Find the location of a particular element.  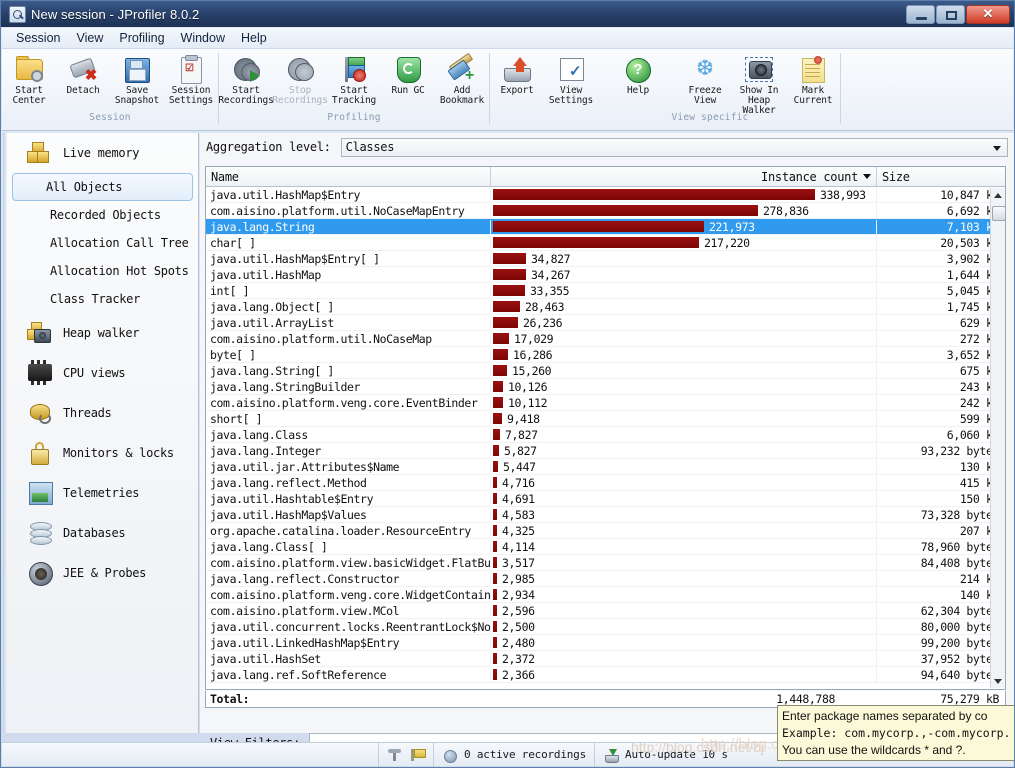

cell-class-name: int[ ] is located at coordinates (348, 290).